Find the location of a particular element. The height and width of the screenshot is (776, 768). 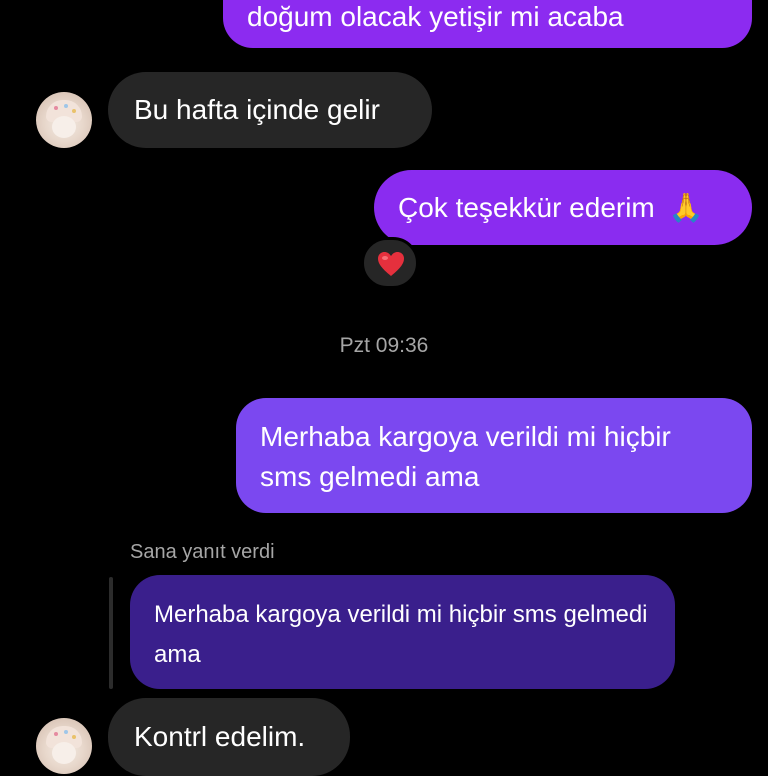

timestamp: Pzt 09:36 is located at coordinates (384, 345).